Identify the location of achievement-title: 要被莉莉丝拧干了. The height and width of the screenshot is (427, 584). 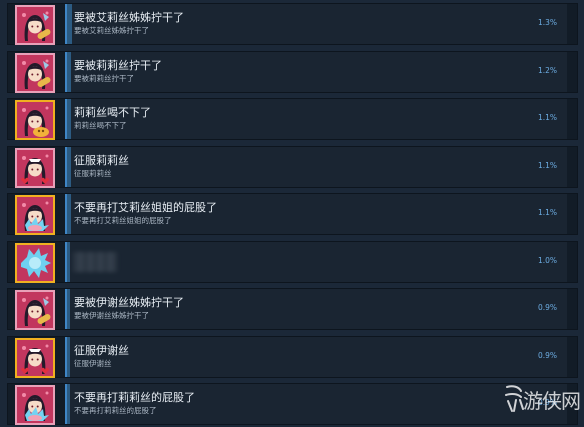
(118, 65).